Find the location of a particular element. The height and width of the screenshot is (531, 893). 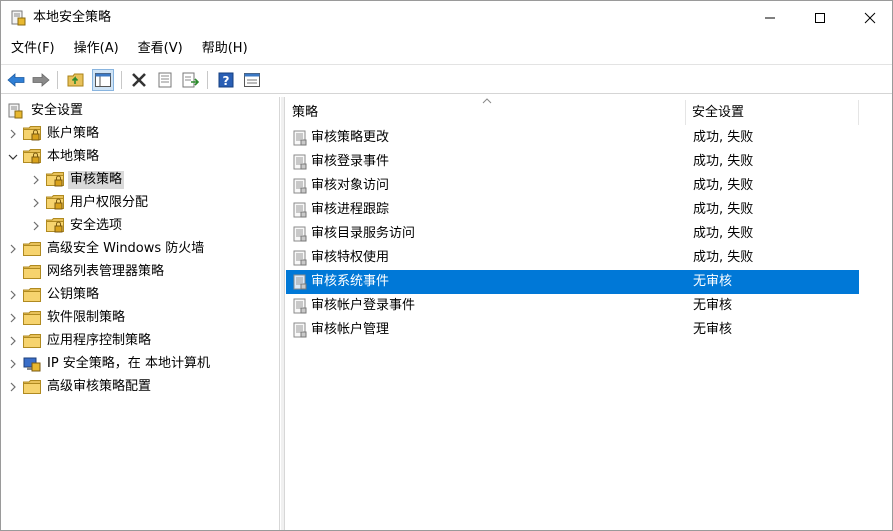

table-row: 审核系统事件 无审核 is located at coordinates (572, 282).